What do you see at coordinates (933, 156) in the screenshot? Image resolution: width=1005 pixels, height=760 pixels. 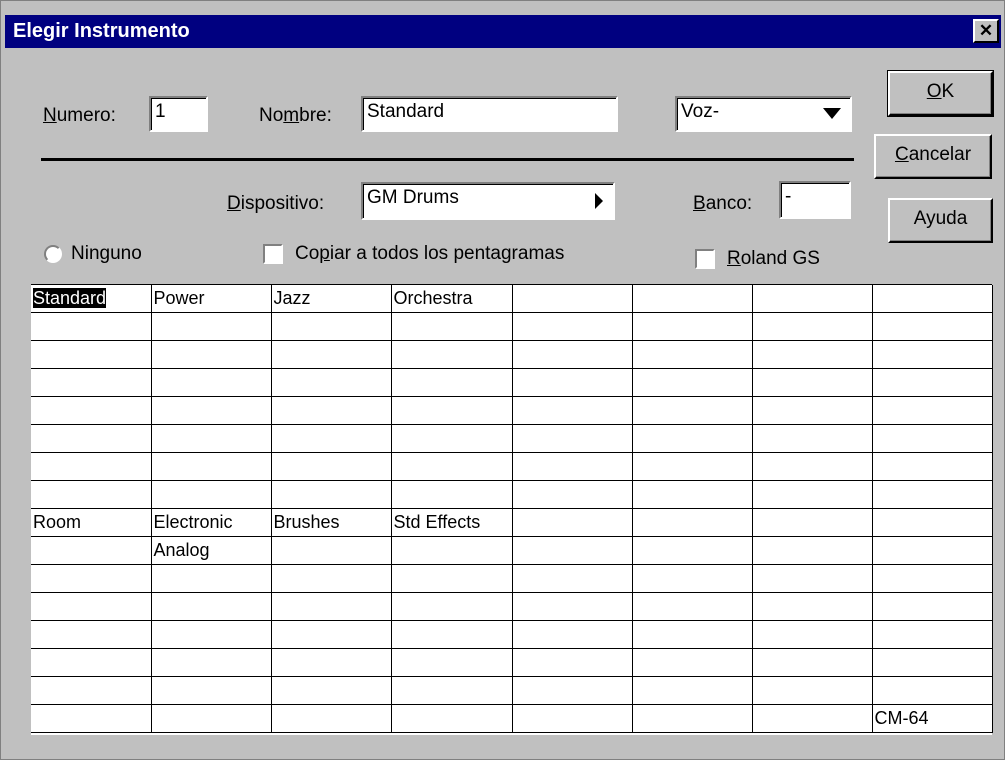 I see `cancel-button: Cancelar` at bounding box center [933, 156].